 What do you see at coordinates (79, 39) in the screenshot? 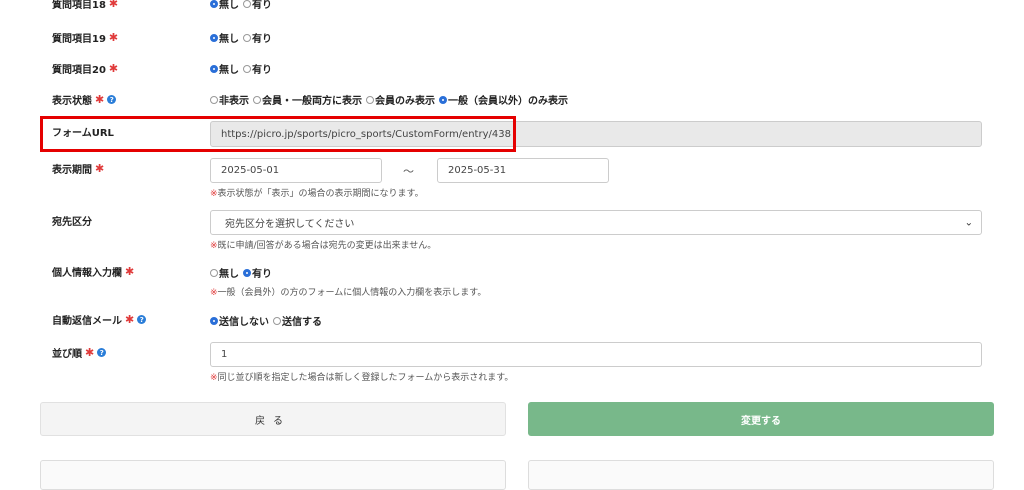
I see `question-19-label-text: 質問項目19` at bounding box center [79, 39].